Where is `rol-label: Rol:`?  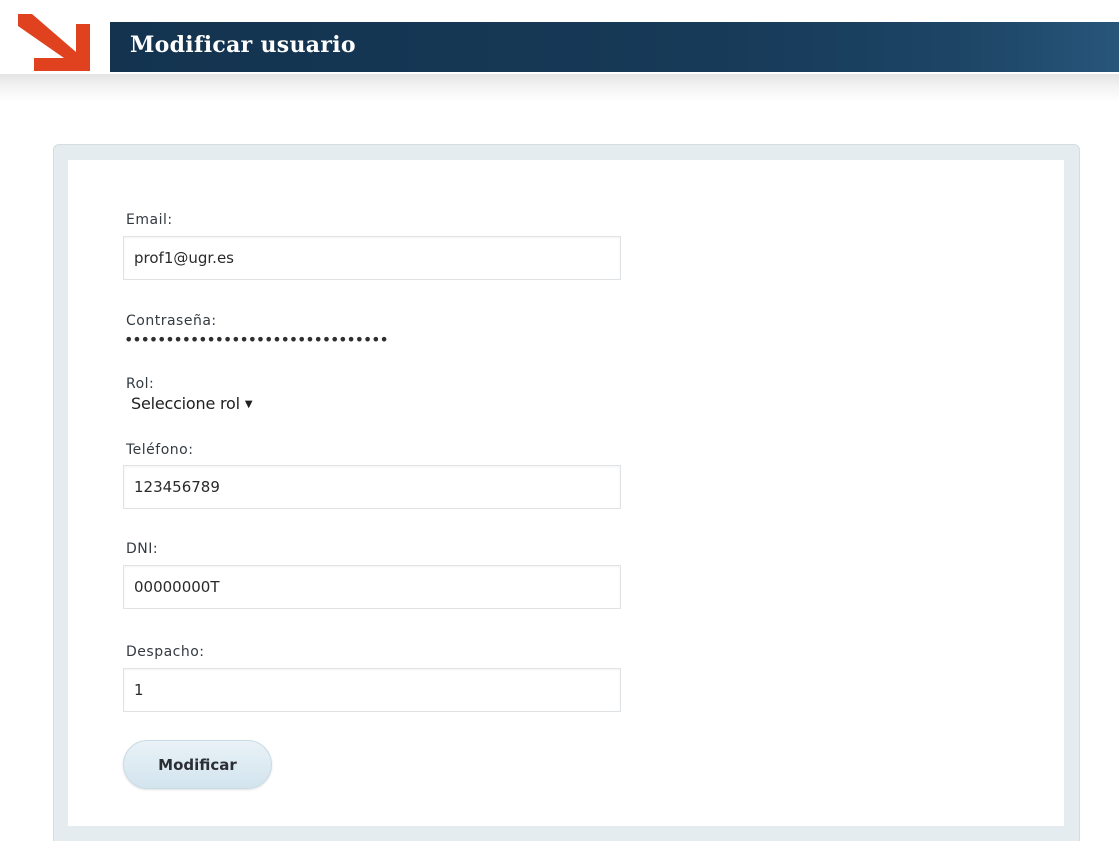
rol-label: Rol: is located at coordinates (140, 384).